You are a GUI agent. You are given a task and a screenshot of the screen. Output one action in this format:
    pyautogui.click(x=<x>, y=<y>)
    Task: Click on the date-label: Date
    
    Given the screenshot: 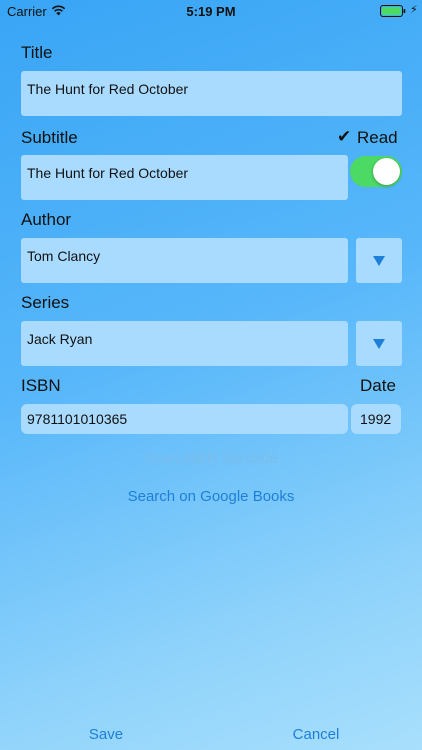 What is the action you would take?
    pyautogui.click(x=378, y=385)
    